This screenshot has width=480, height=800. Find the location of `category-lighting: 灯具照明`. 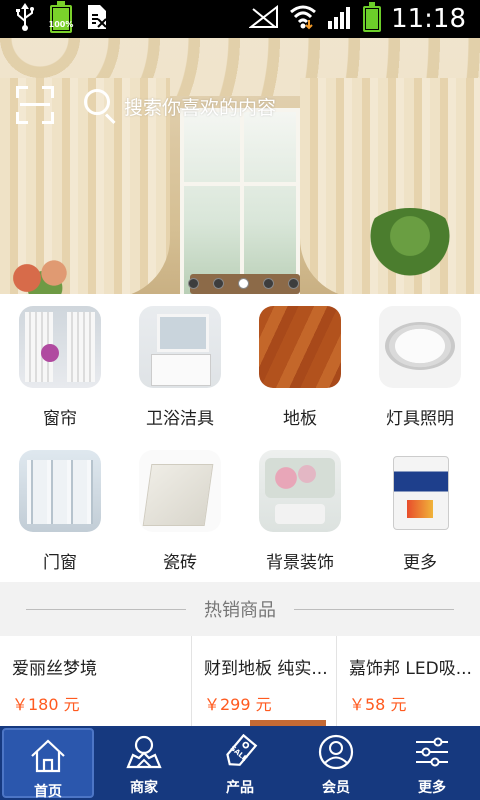

category-lighting: 灯具照明 is located at coordinates (420, 366).